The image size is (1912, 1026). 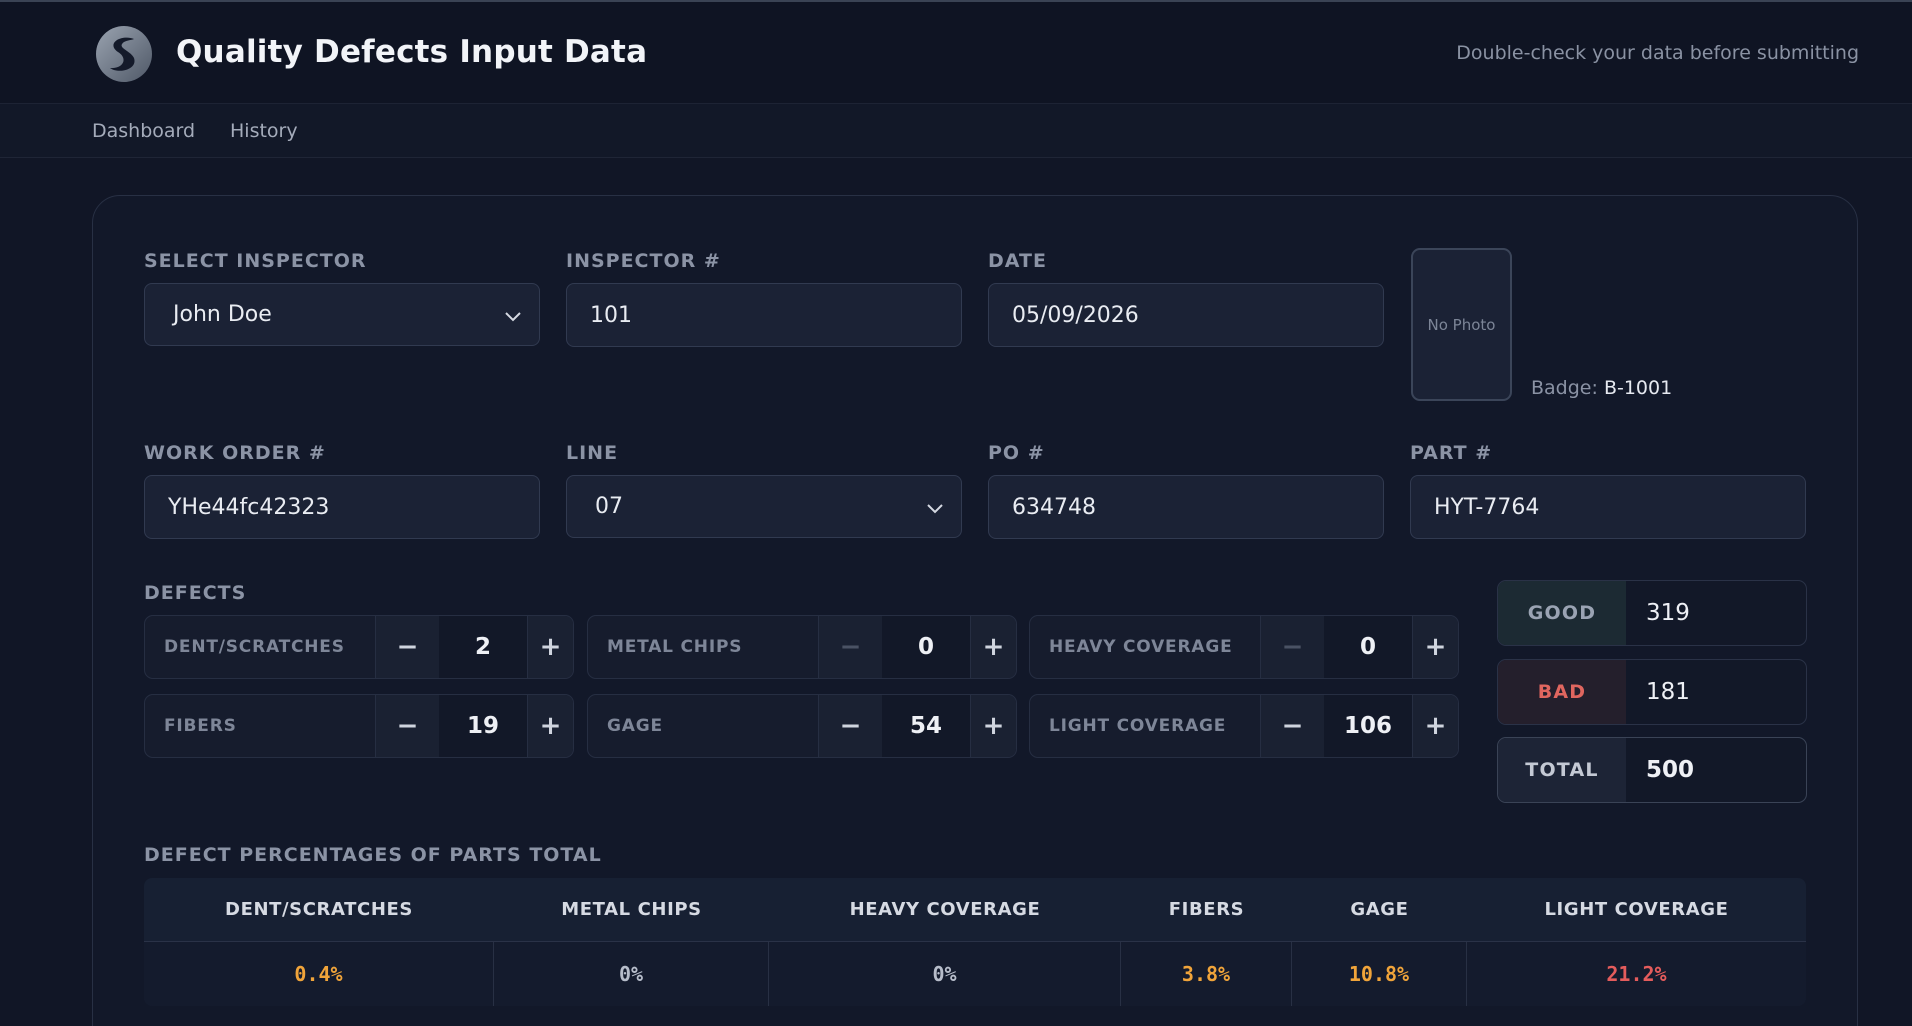 What do you see at coordinates (1141, 647) in the screenshot?
I see `defect-name: HEAVY COVERAGE` at bounding box center [1141, 647].